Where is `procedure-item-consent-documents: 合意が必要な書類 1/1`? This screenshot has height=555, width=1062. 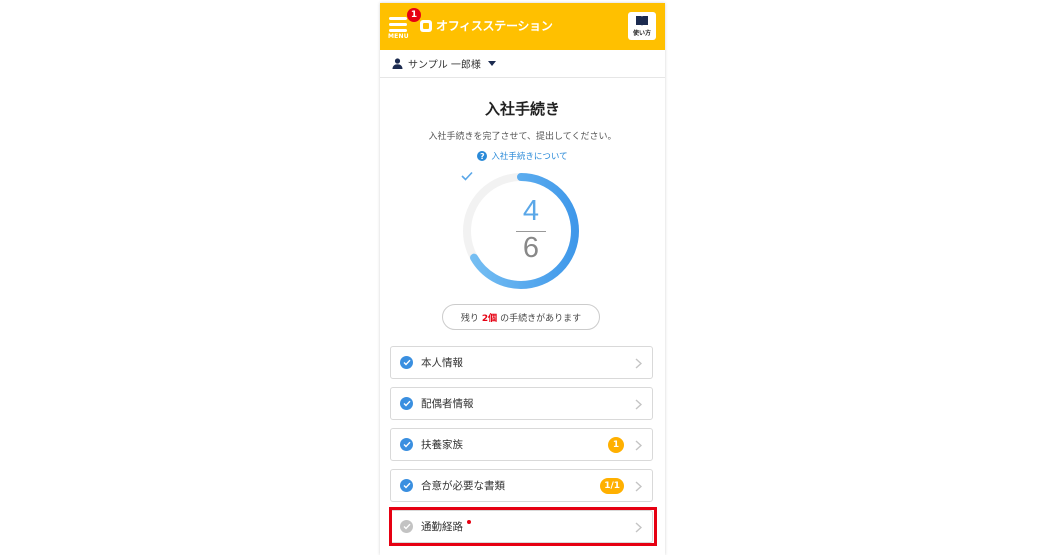
procedure-item-consent-documents: 合意が必要な書類 1/1 is located at coordinates (521, 485).